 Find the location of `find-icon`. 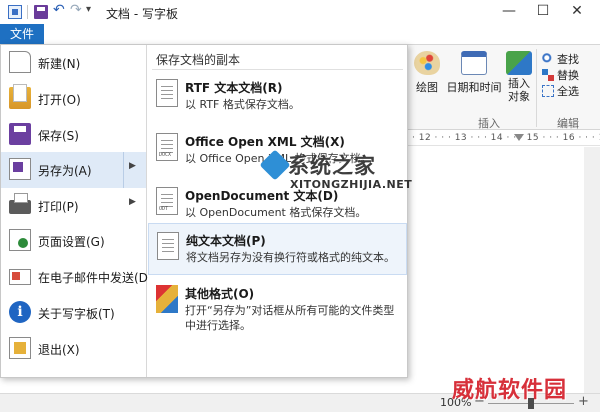

find-icon is located at coordinates (548, 59).